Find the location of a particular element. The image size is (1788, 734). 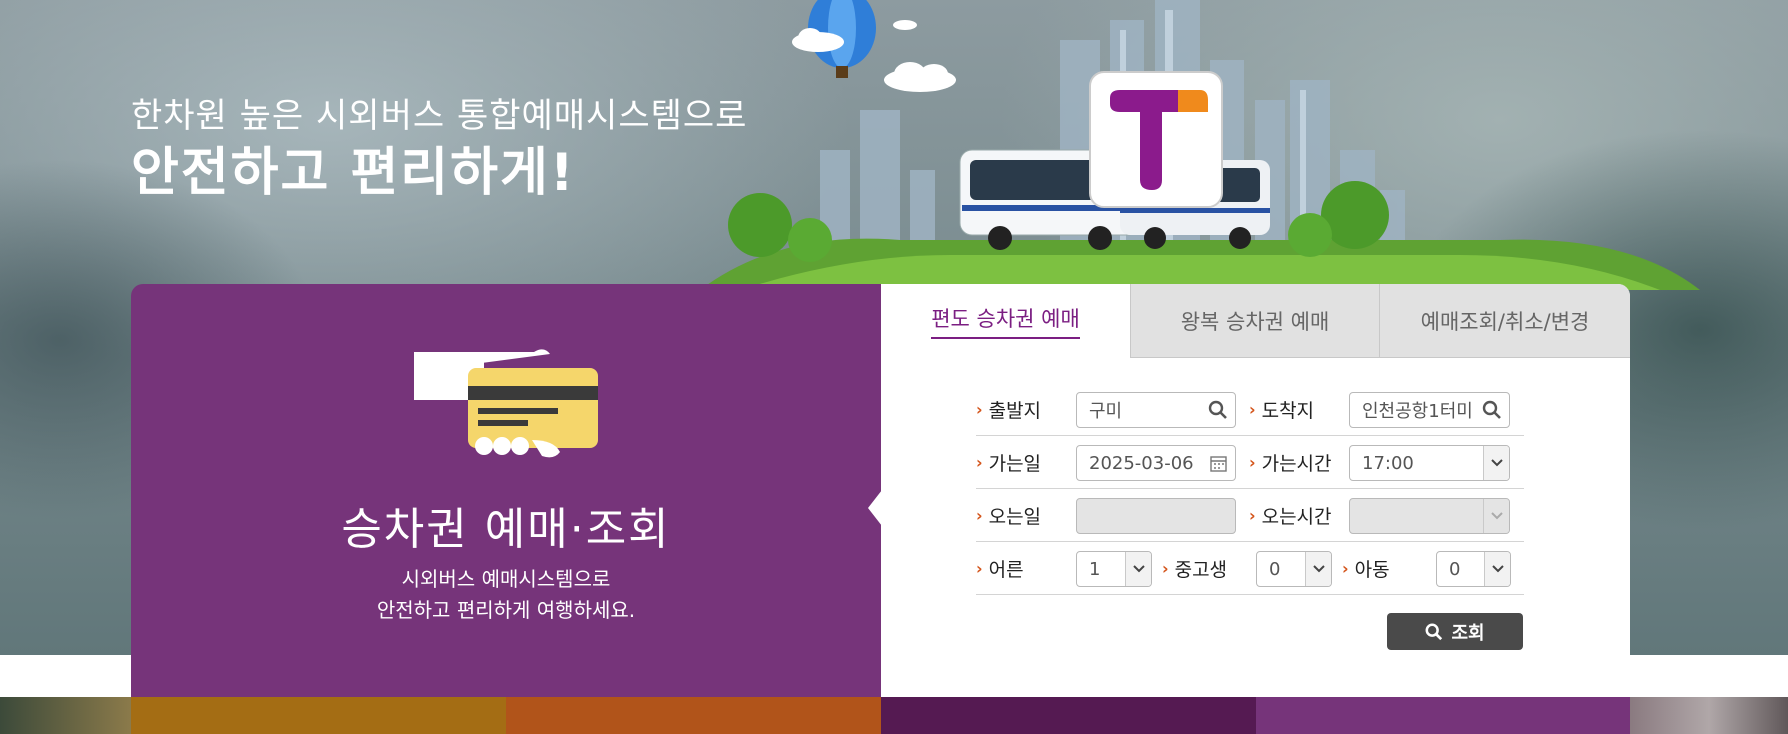

arrival-label-text: 도착지 is located at coordinates (1288, 411).